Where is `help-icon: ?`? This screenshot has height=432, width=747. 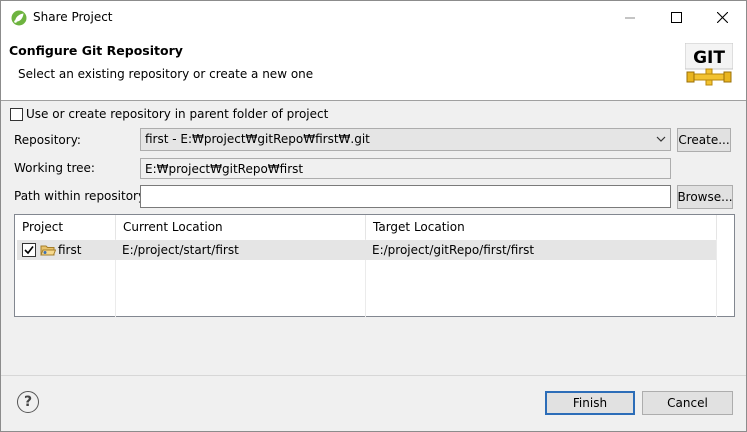
help-icon: ? is located at coordinates (28, 402).